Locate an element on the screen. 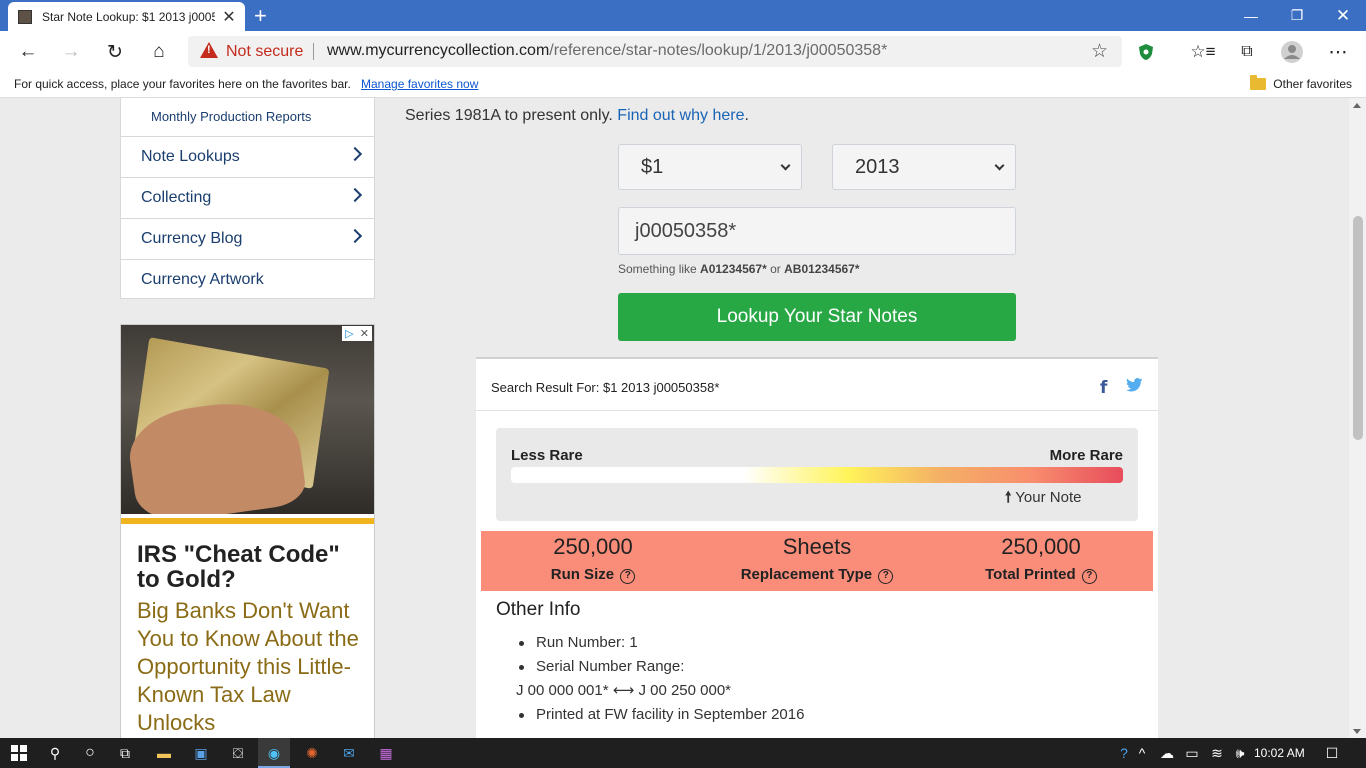 This screenshot has height=768, width=1366. lookup-star-notes-button: Lookup Your Star Notes is located at coordinates (817, 317).